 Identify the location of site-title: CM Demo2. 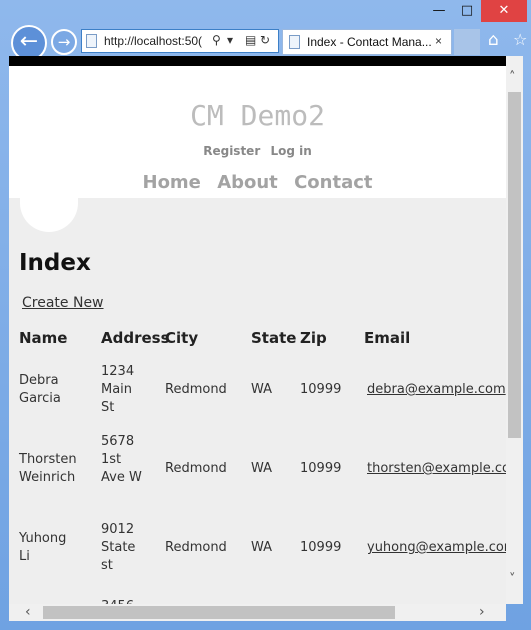
(257, 115).